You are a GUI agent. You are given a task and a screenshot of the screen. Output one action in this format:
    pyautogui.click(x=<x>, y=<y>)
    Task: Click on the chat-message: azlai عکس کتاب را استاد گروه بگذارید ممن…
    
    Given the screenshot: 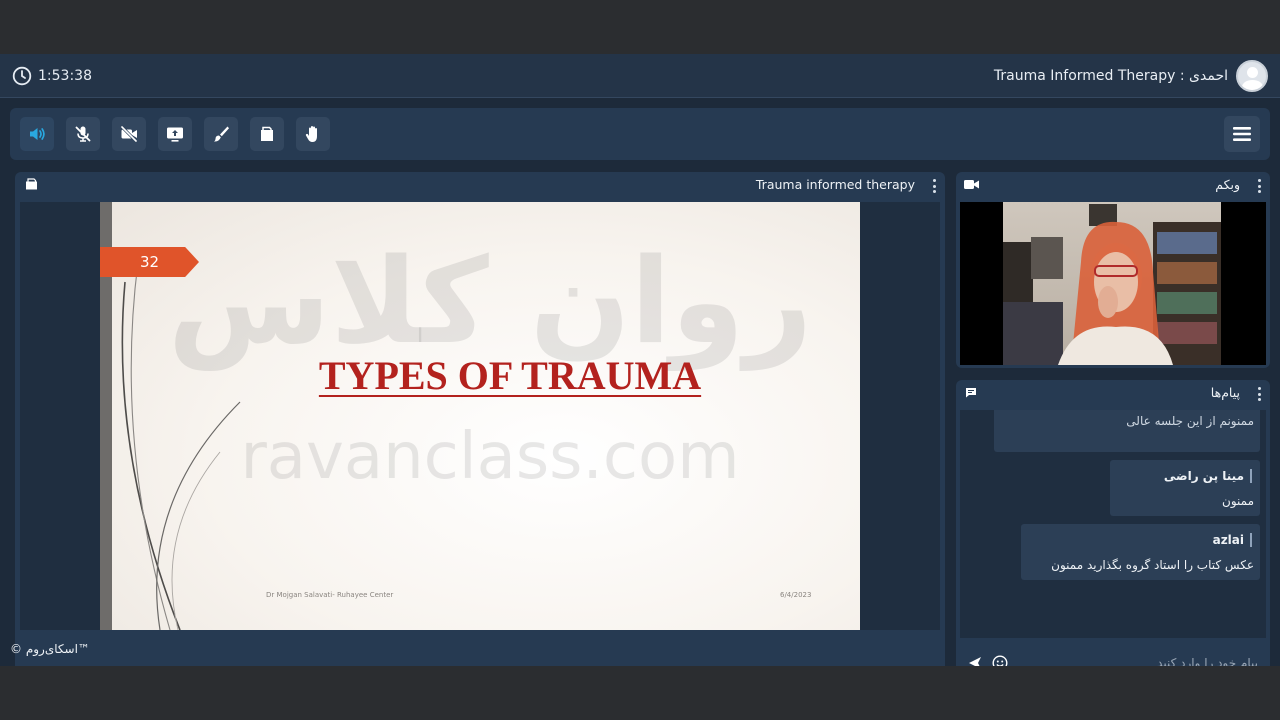 What is the action you would take?
    pyautogui.click(x=1140, y=552)
    